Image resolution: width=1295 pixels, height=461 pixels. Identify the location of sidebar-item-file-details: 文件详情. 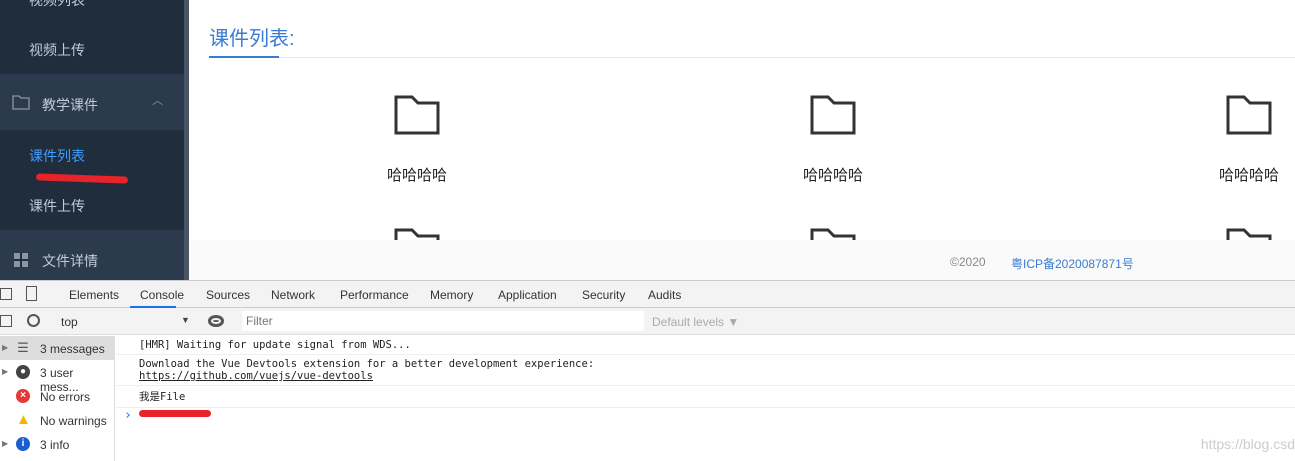
(92, 255).